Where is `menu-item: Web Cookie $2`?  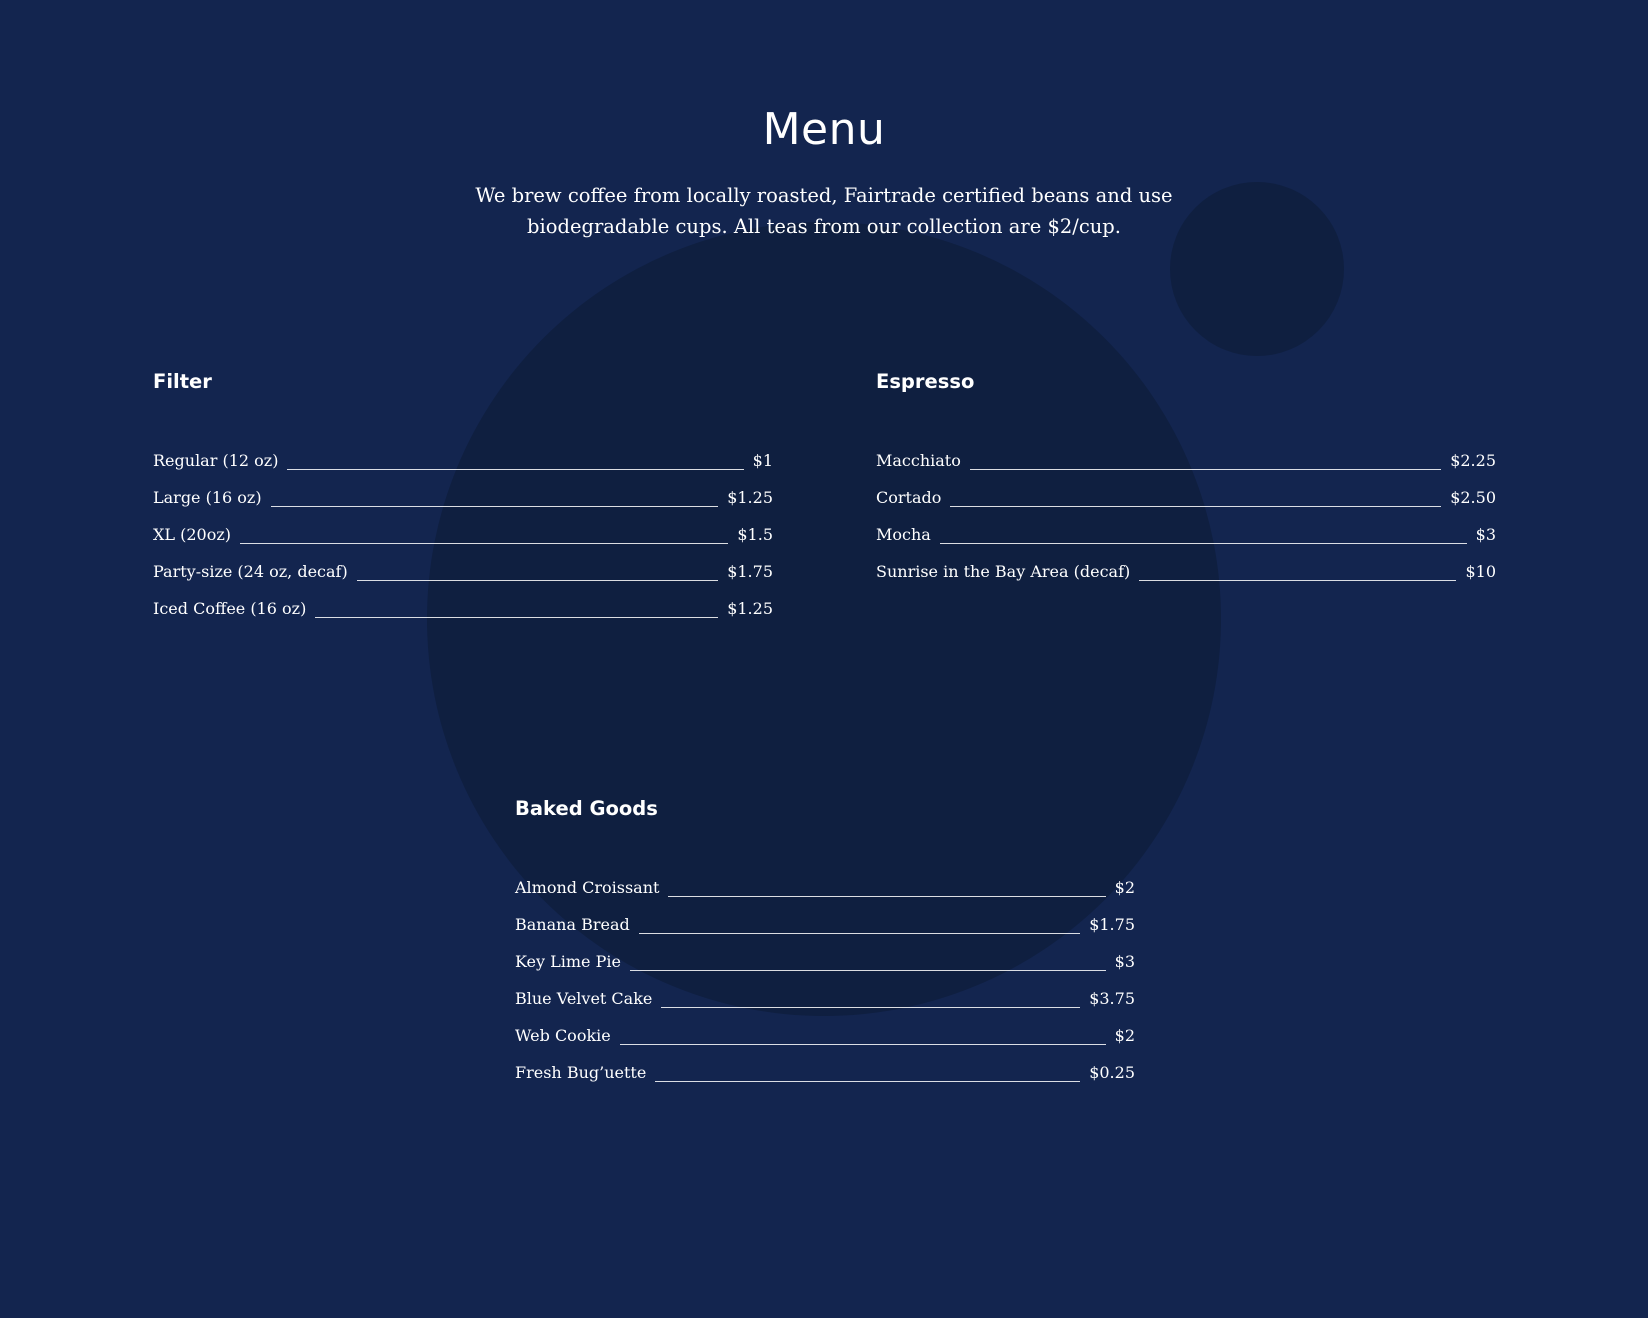 menu-item: Web Cookie $2 is located at coordinates (825, 1032).